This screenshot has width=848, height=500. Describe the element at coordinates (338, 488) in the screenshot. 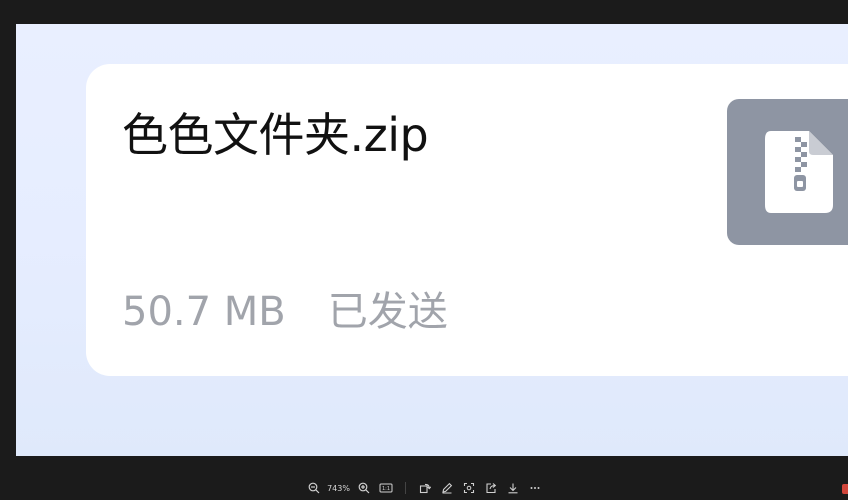

I see `zoom-level: 743%` at that location.